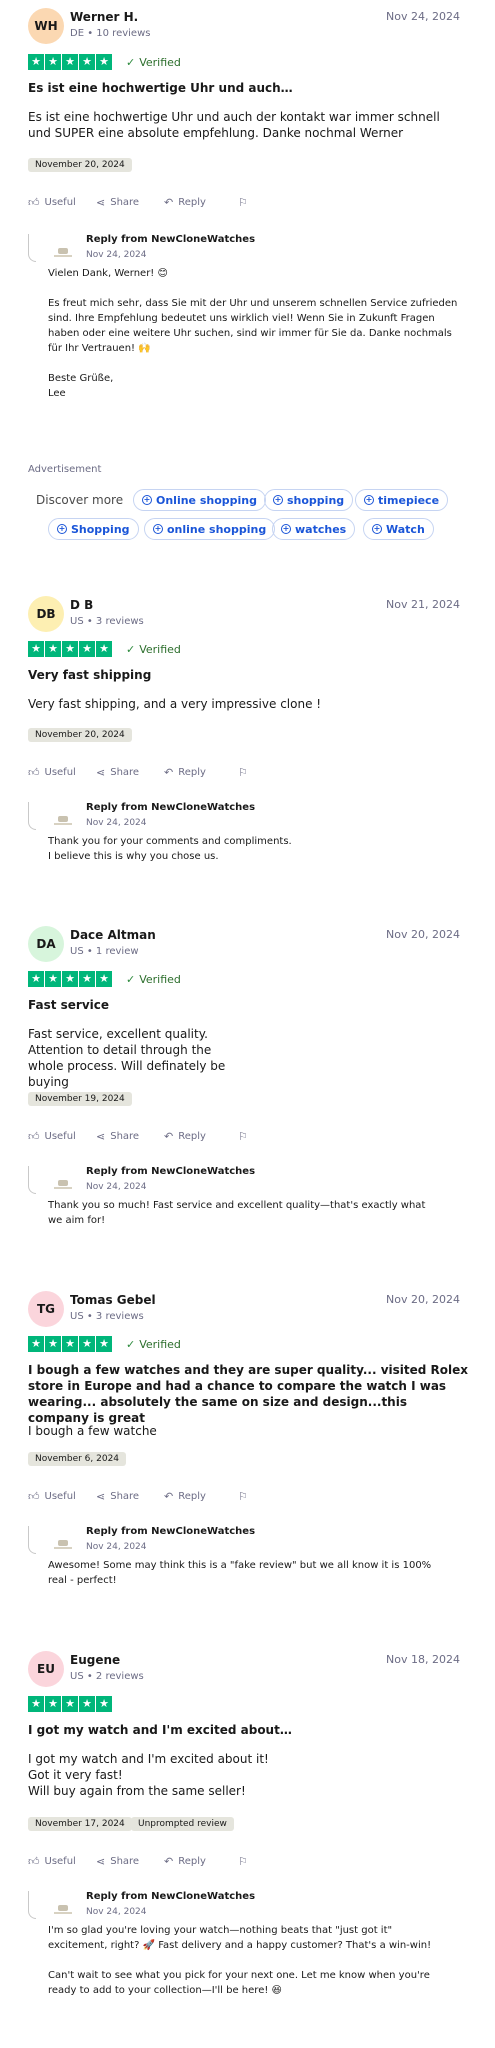 This screenshot has width=495, height=2048. What do you see at coordinates (309, 500) in the screenshot?
I see `ad-pill: + shopping` at bounding box center [309, 500].